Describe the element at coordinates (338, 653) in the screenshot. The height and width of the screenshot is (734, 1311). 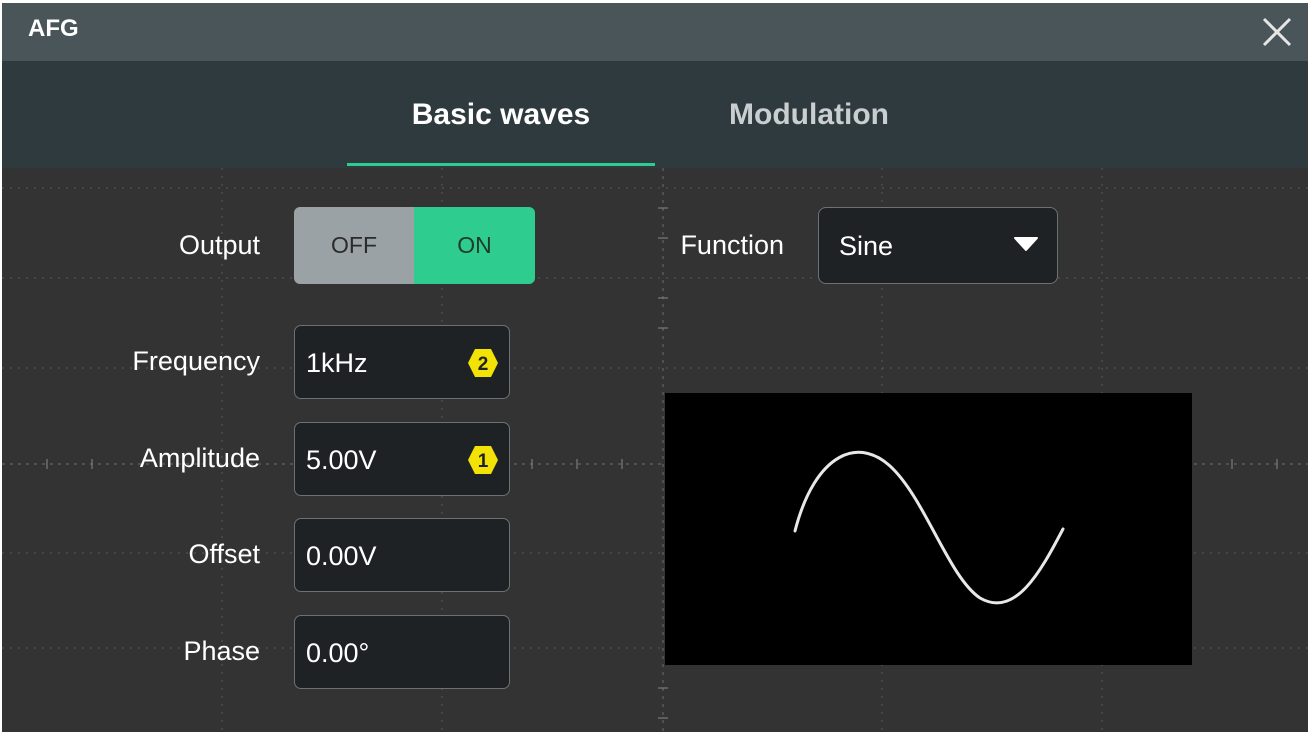
I see `phase-value: 0.00°` at that location.